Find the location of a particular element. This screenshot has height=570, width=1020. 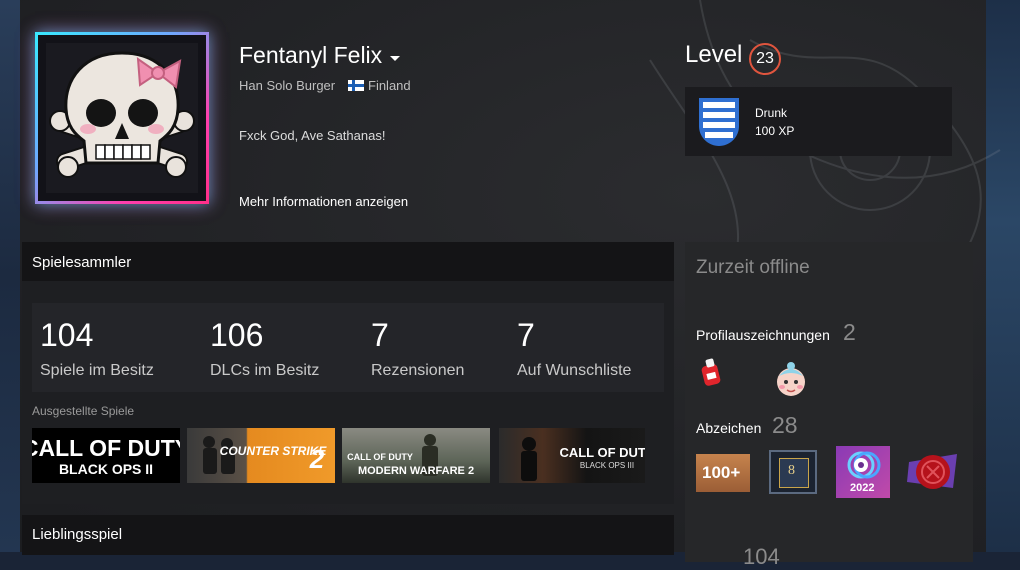

stat-value: 106 is located at coordinates (237, 335).